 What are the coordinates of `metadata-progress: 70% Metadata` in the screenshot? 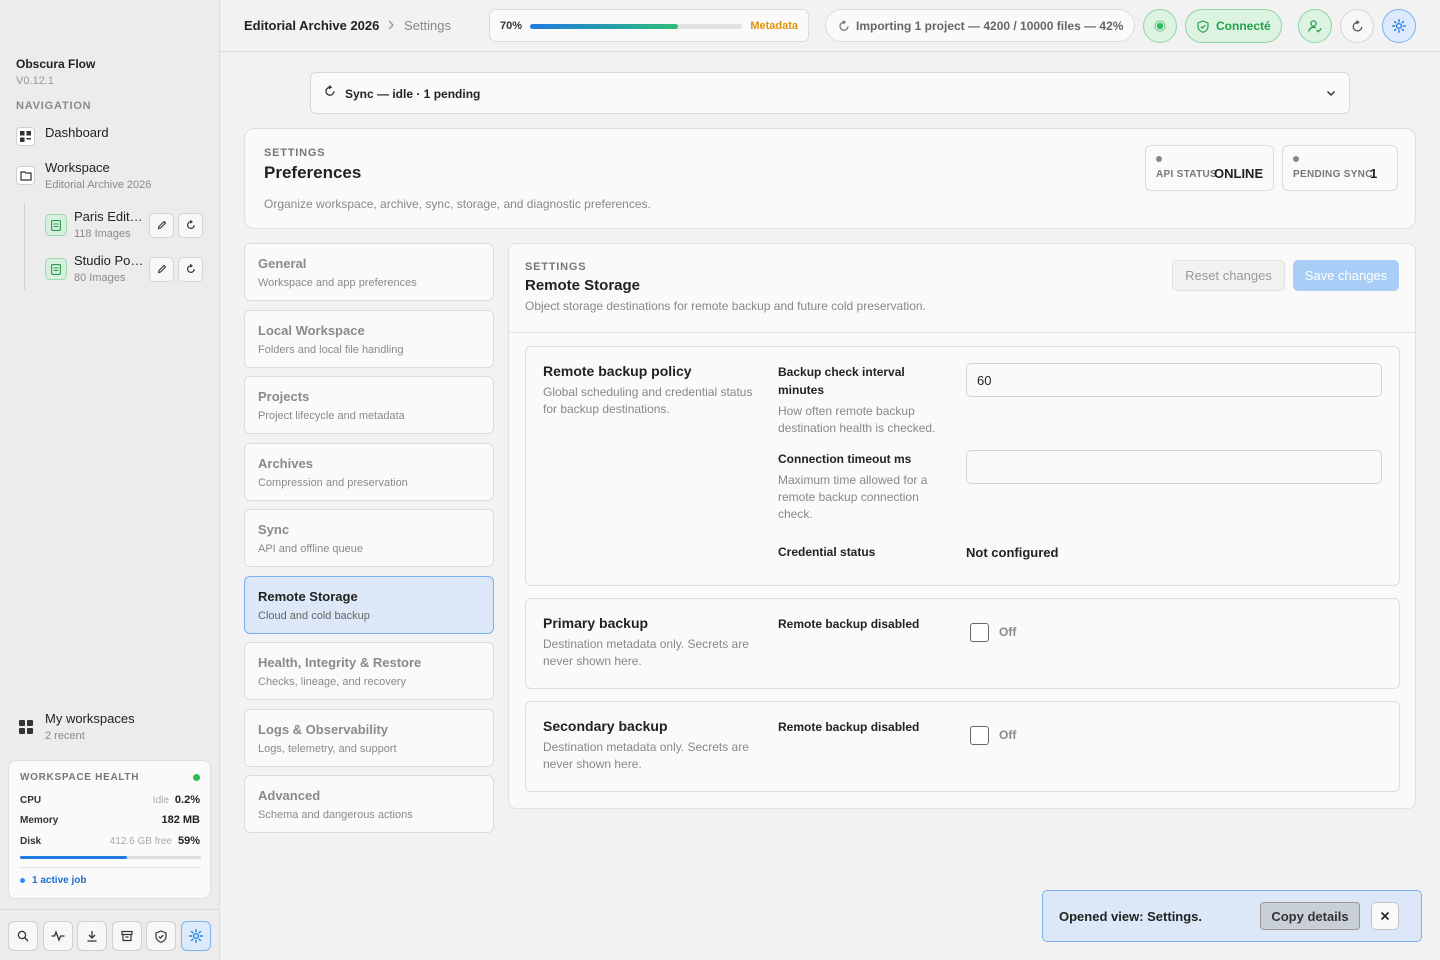 It's located at (649, 25).